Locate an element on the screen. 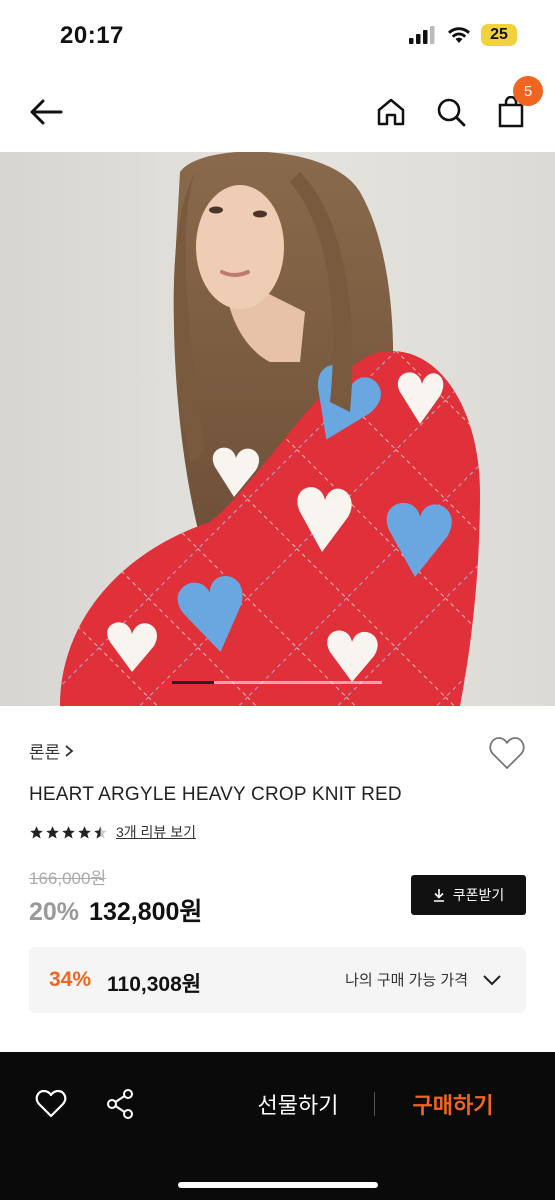  status-icons: 25 is located at coordinates (463, 35).